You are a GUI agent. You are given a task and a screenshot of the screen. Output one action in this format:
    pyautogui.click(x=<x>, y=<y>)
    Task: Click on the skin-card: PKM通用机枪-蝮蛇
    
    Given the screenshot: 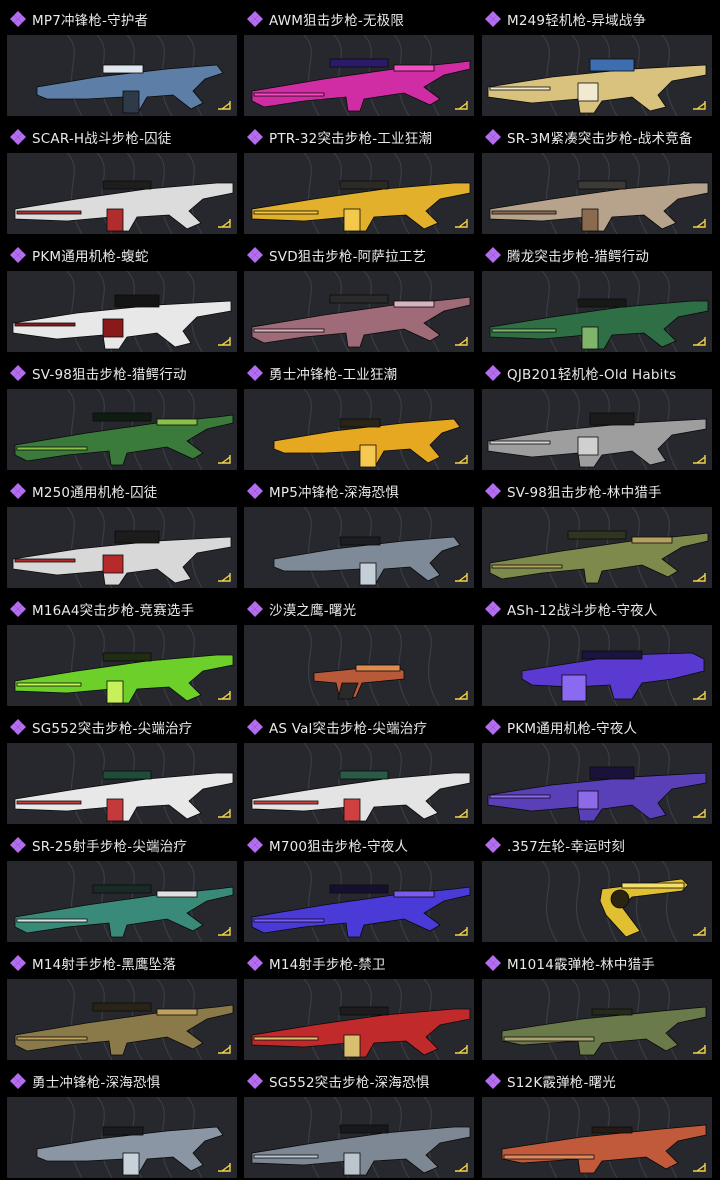 What is the action you would take?
    pyautogui.click(x=120, y=296)
    